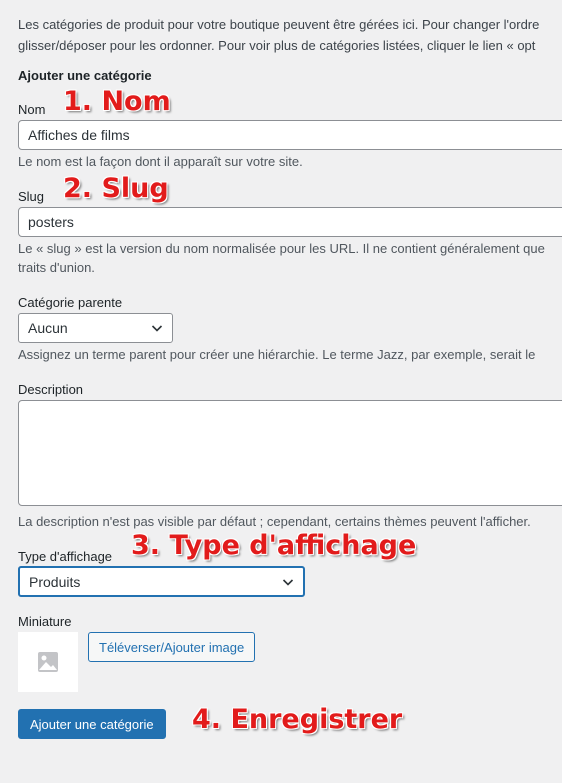  Describe the element at coordinates (45, 621) in the screenshot. I see `thumbnail-label: Miniature` at that location.